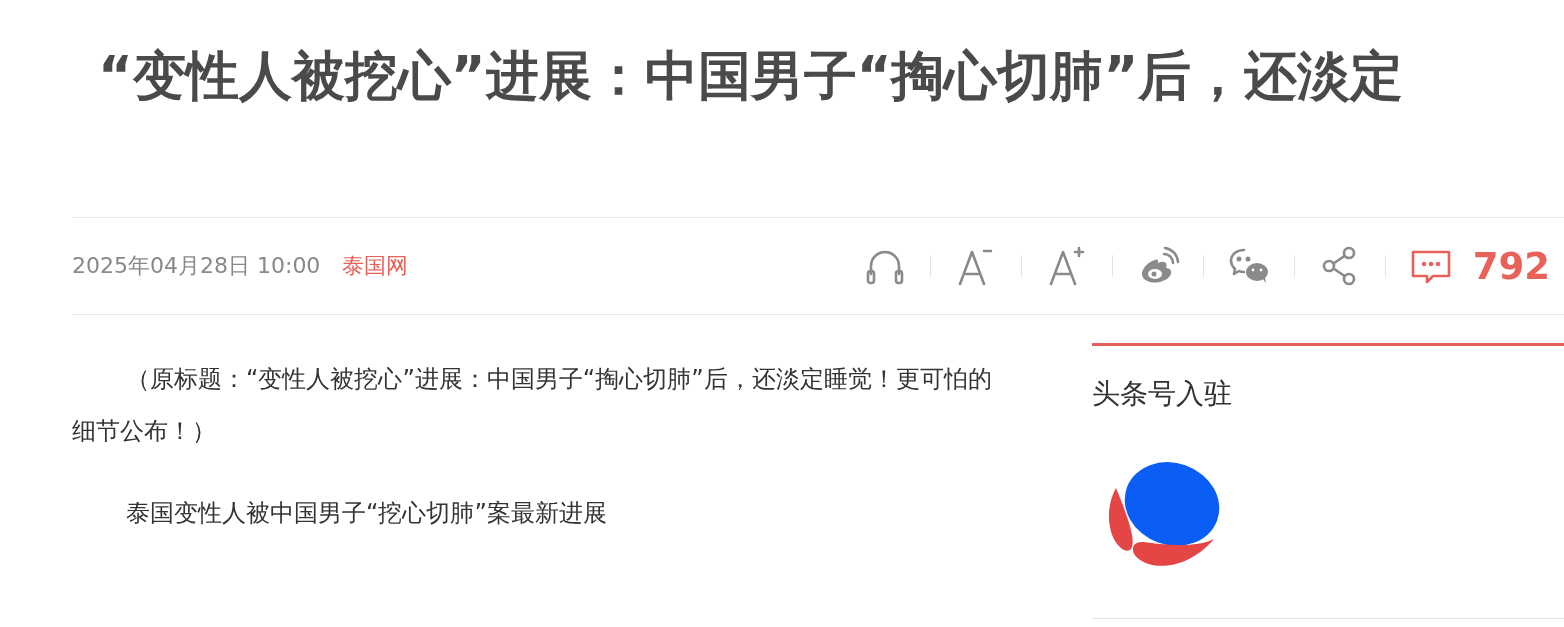  I want to click on sidebar-heading: 头条号入驻, so click(1162, 394).